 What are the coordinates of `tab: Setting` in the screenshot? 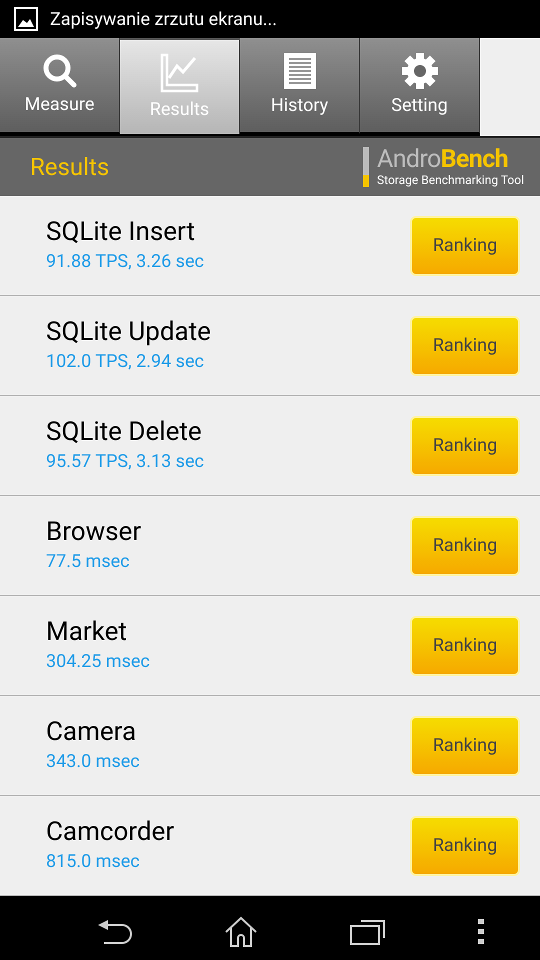 It's located at (420, 86).